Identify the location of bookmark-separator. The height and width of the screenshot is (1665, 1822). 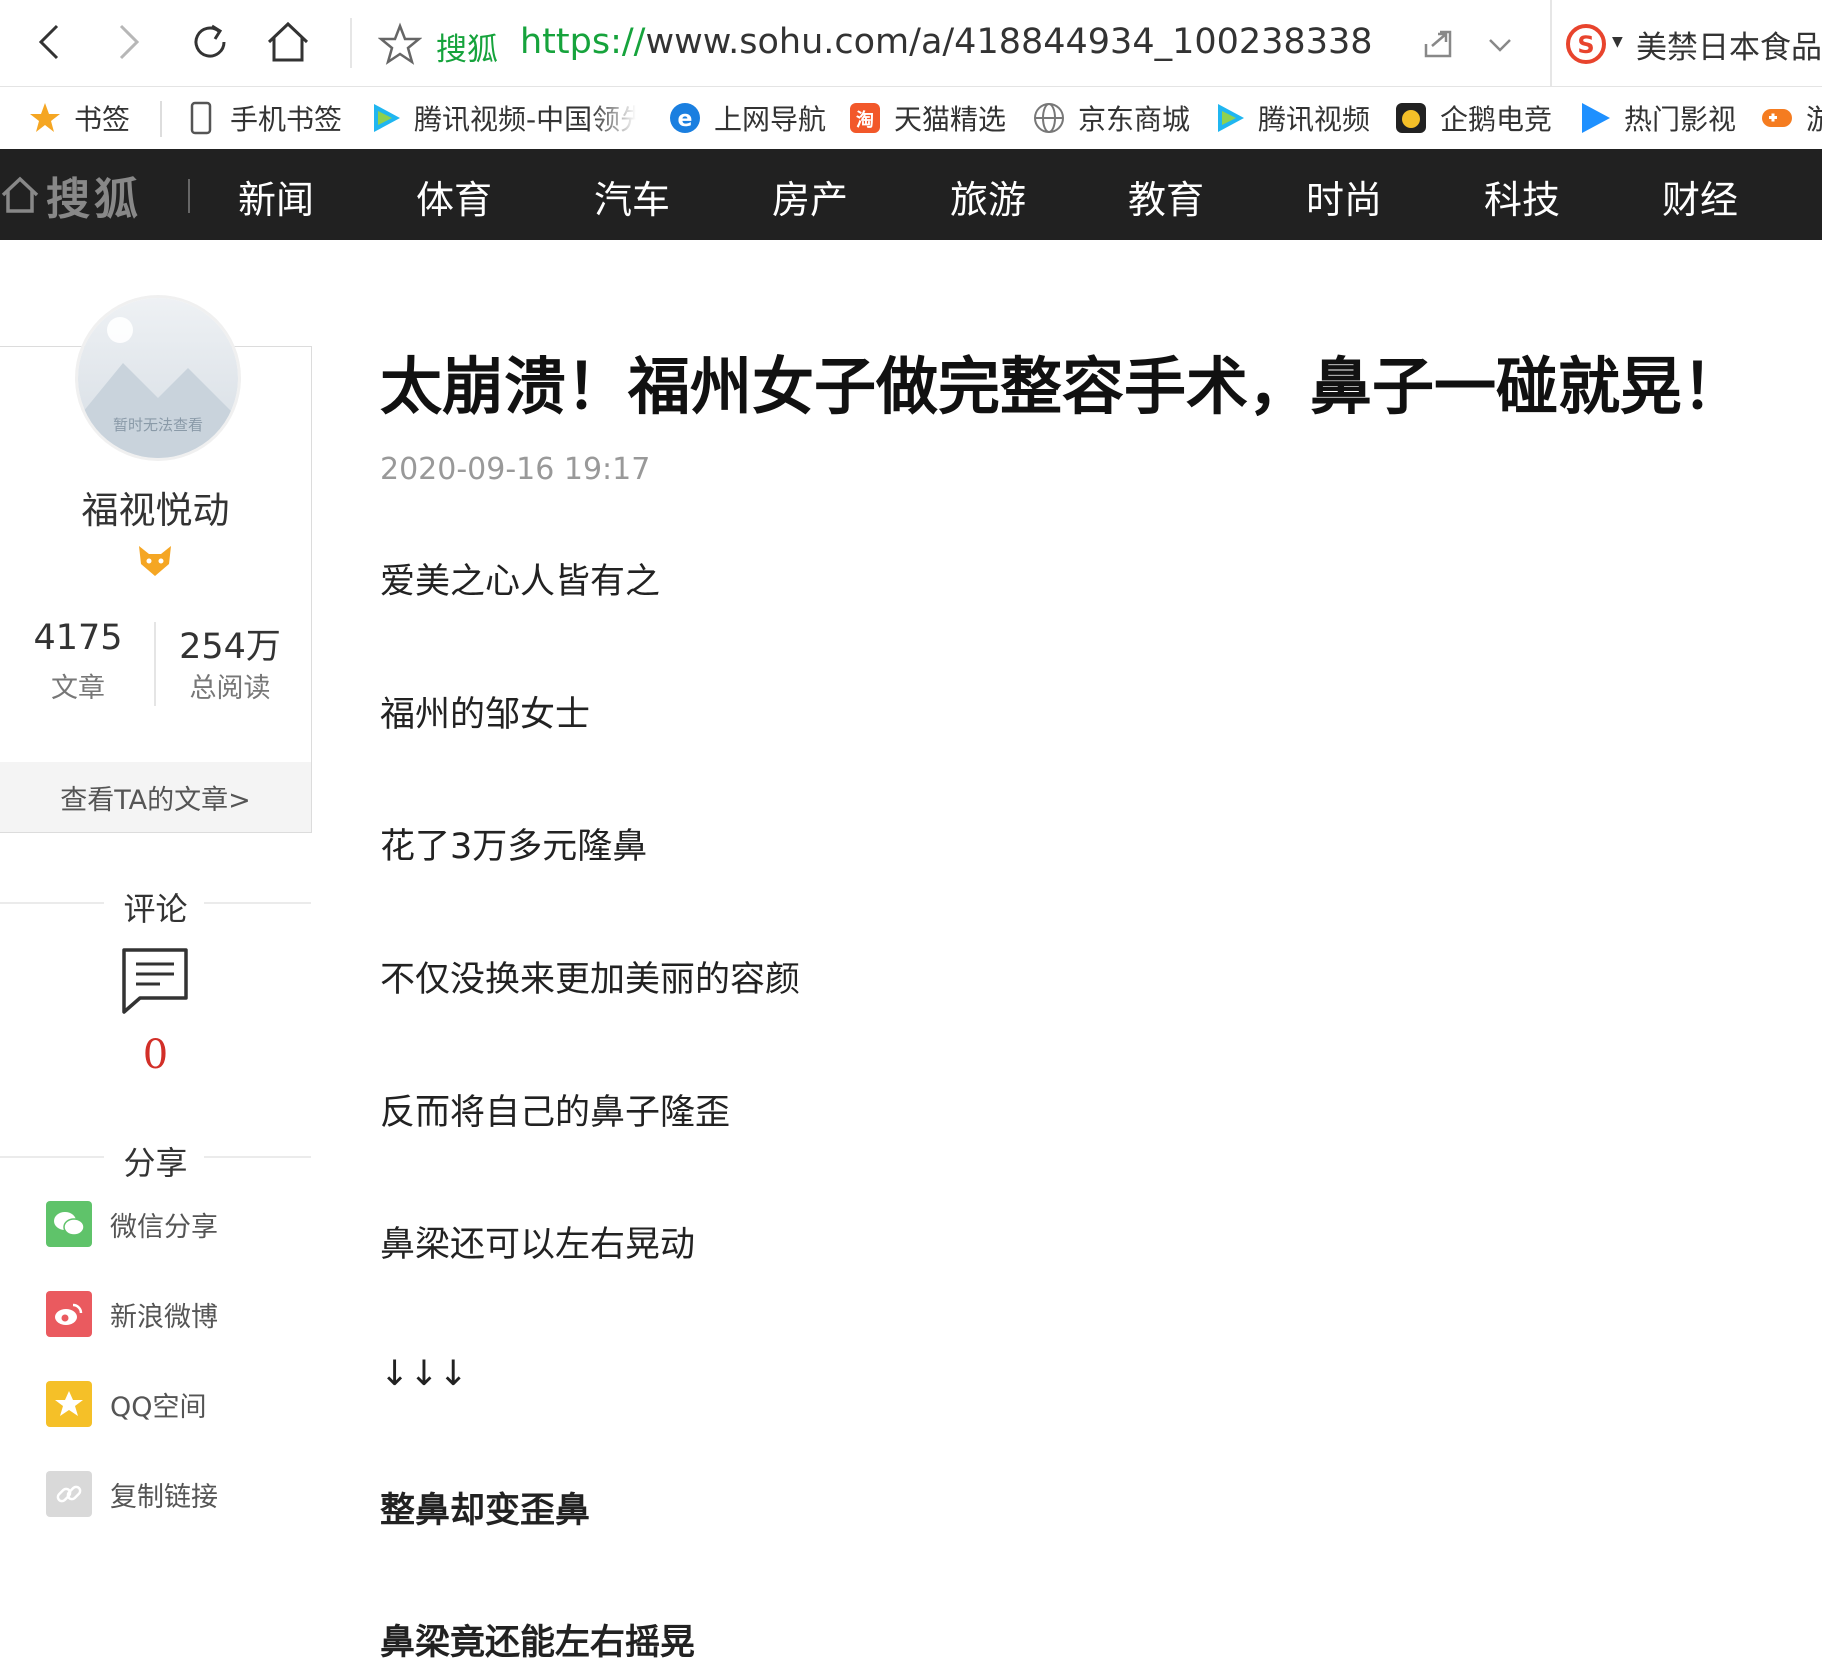
(161, 119).